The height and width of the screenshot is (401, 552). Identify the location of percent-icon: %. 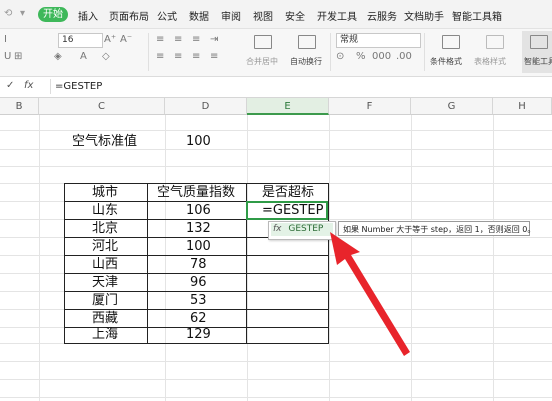
(361, 56).